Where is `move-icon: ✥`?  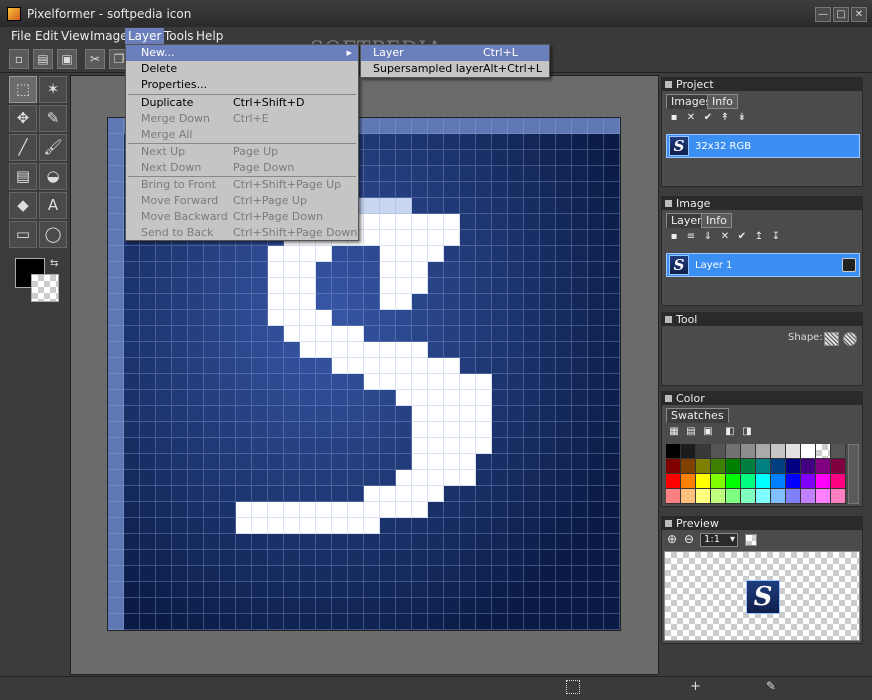 move-icon: ✥ is located at coordinates (23, 118).